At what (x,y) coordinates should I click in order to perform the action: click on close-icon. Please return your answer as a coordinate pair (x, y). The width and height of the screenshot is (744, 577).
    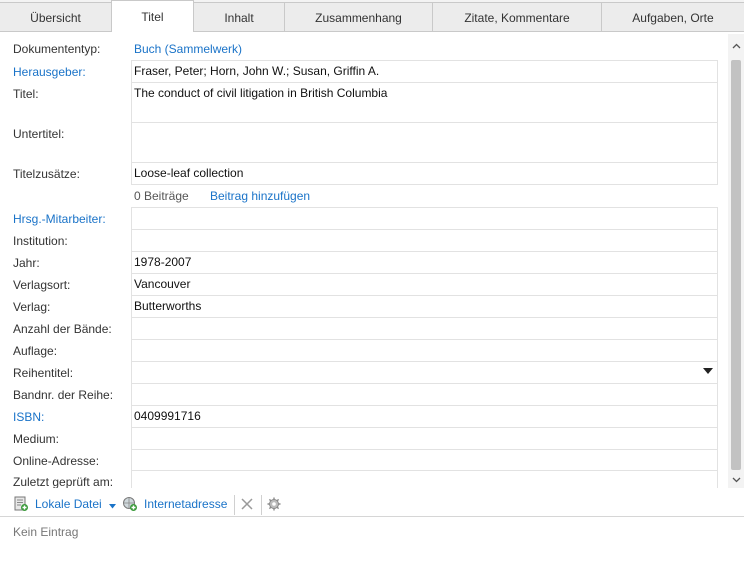
    Looking at the image, I should click on (247, 505).